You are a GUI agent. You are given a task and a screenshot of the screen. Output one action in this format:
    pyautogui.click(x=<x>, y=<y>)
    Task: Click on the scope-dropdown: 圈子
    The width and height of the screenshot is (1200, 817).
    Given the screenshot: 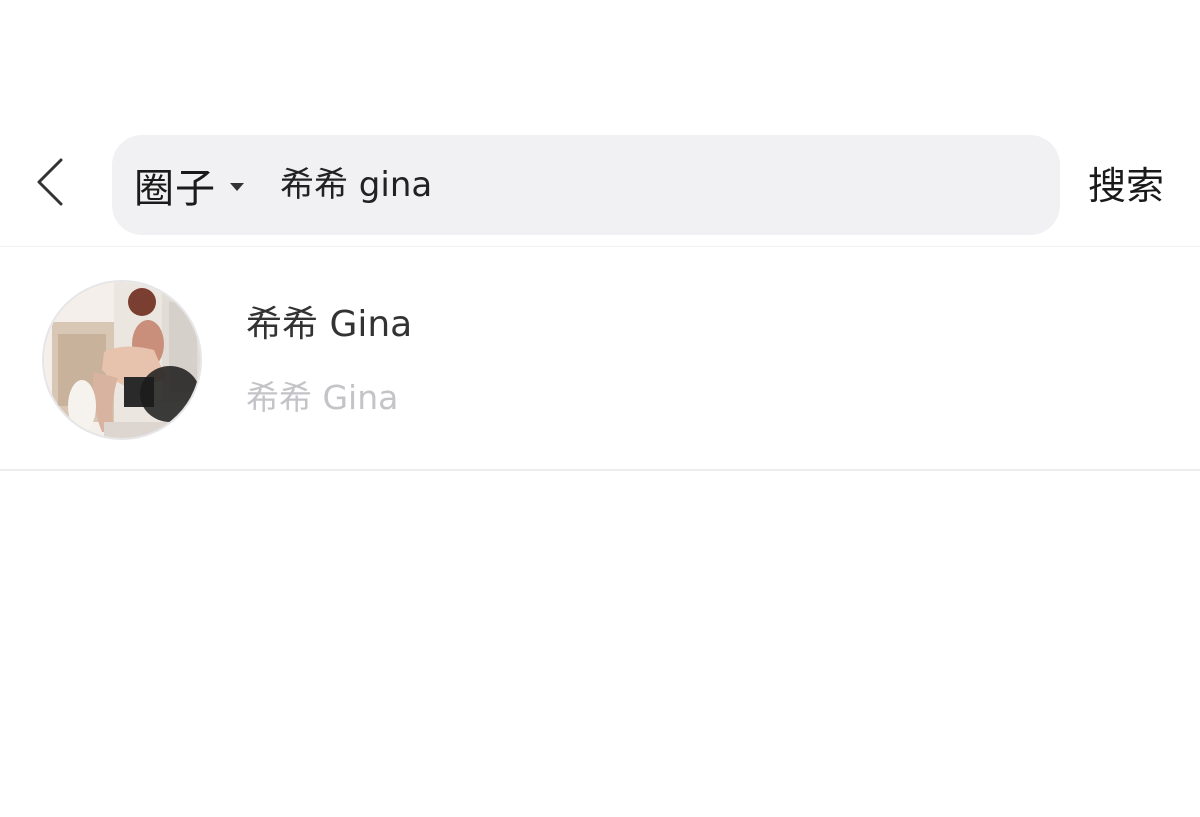 What is the action you would take?
    pyautogui.click(x=189, y=185)
    